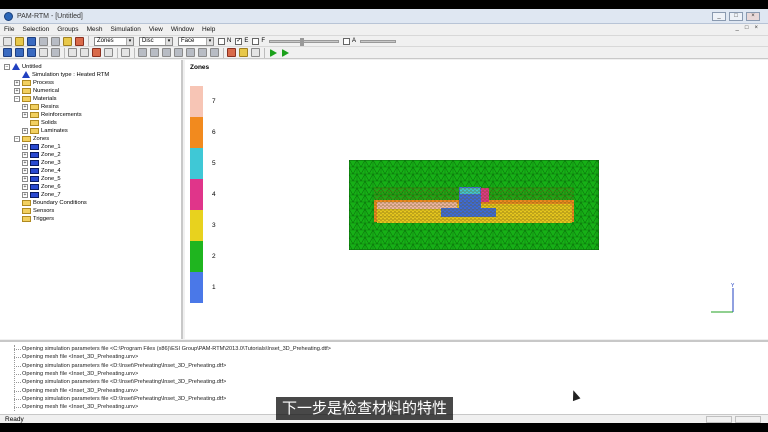  What do you see at coordinates (756, 28) in the screenshot?
I see `mdi-close-button: ×` at bounding box center [756, 28].